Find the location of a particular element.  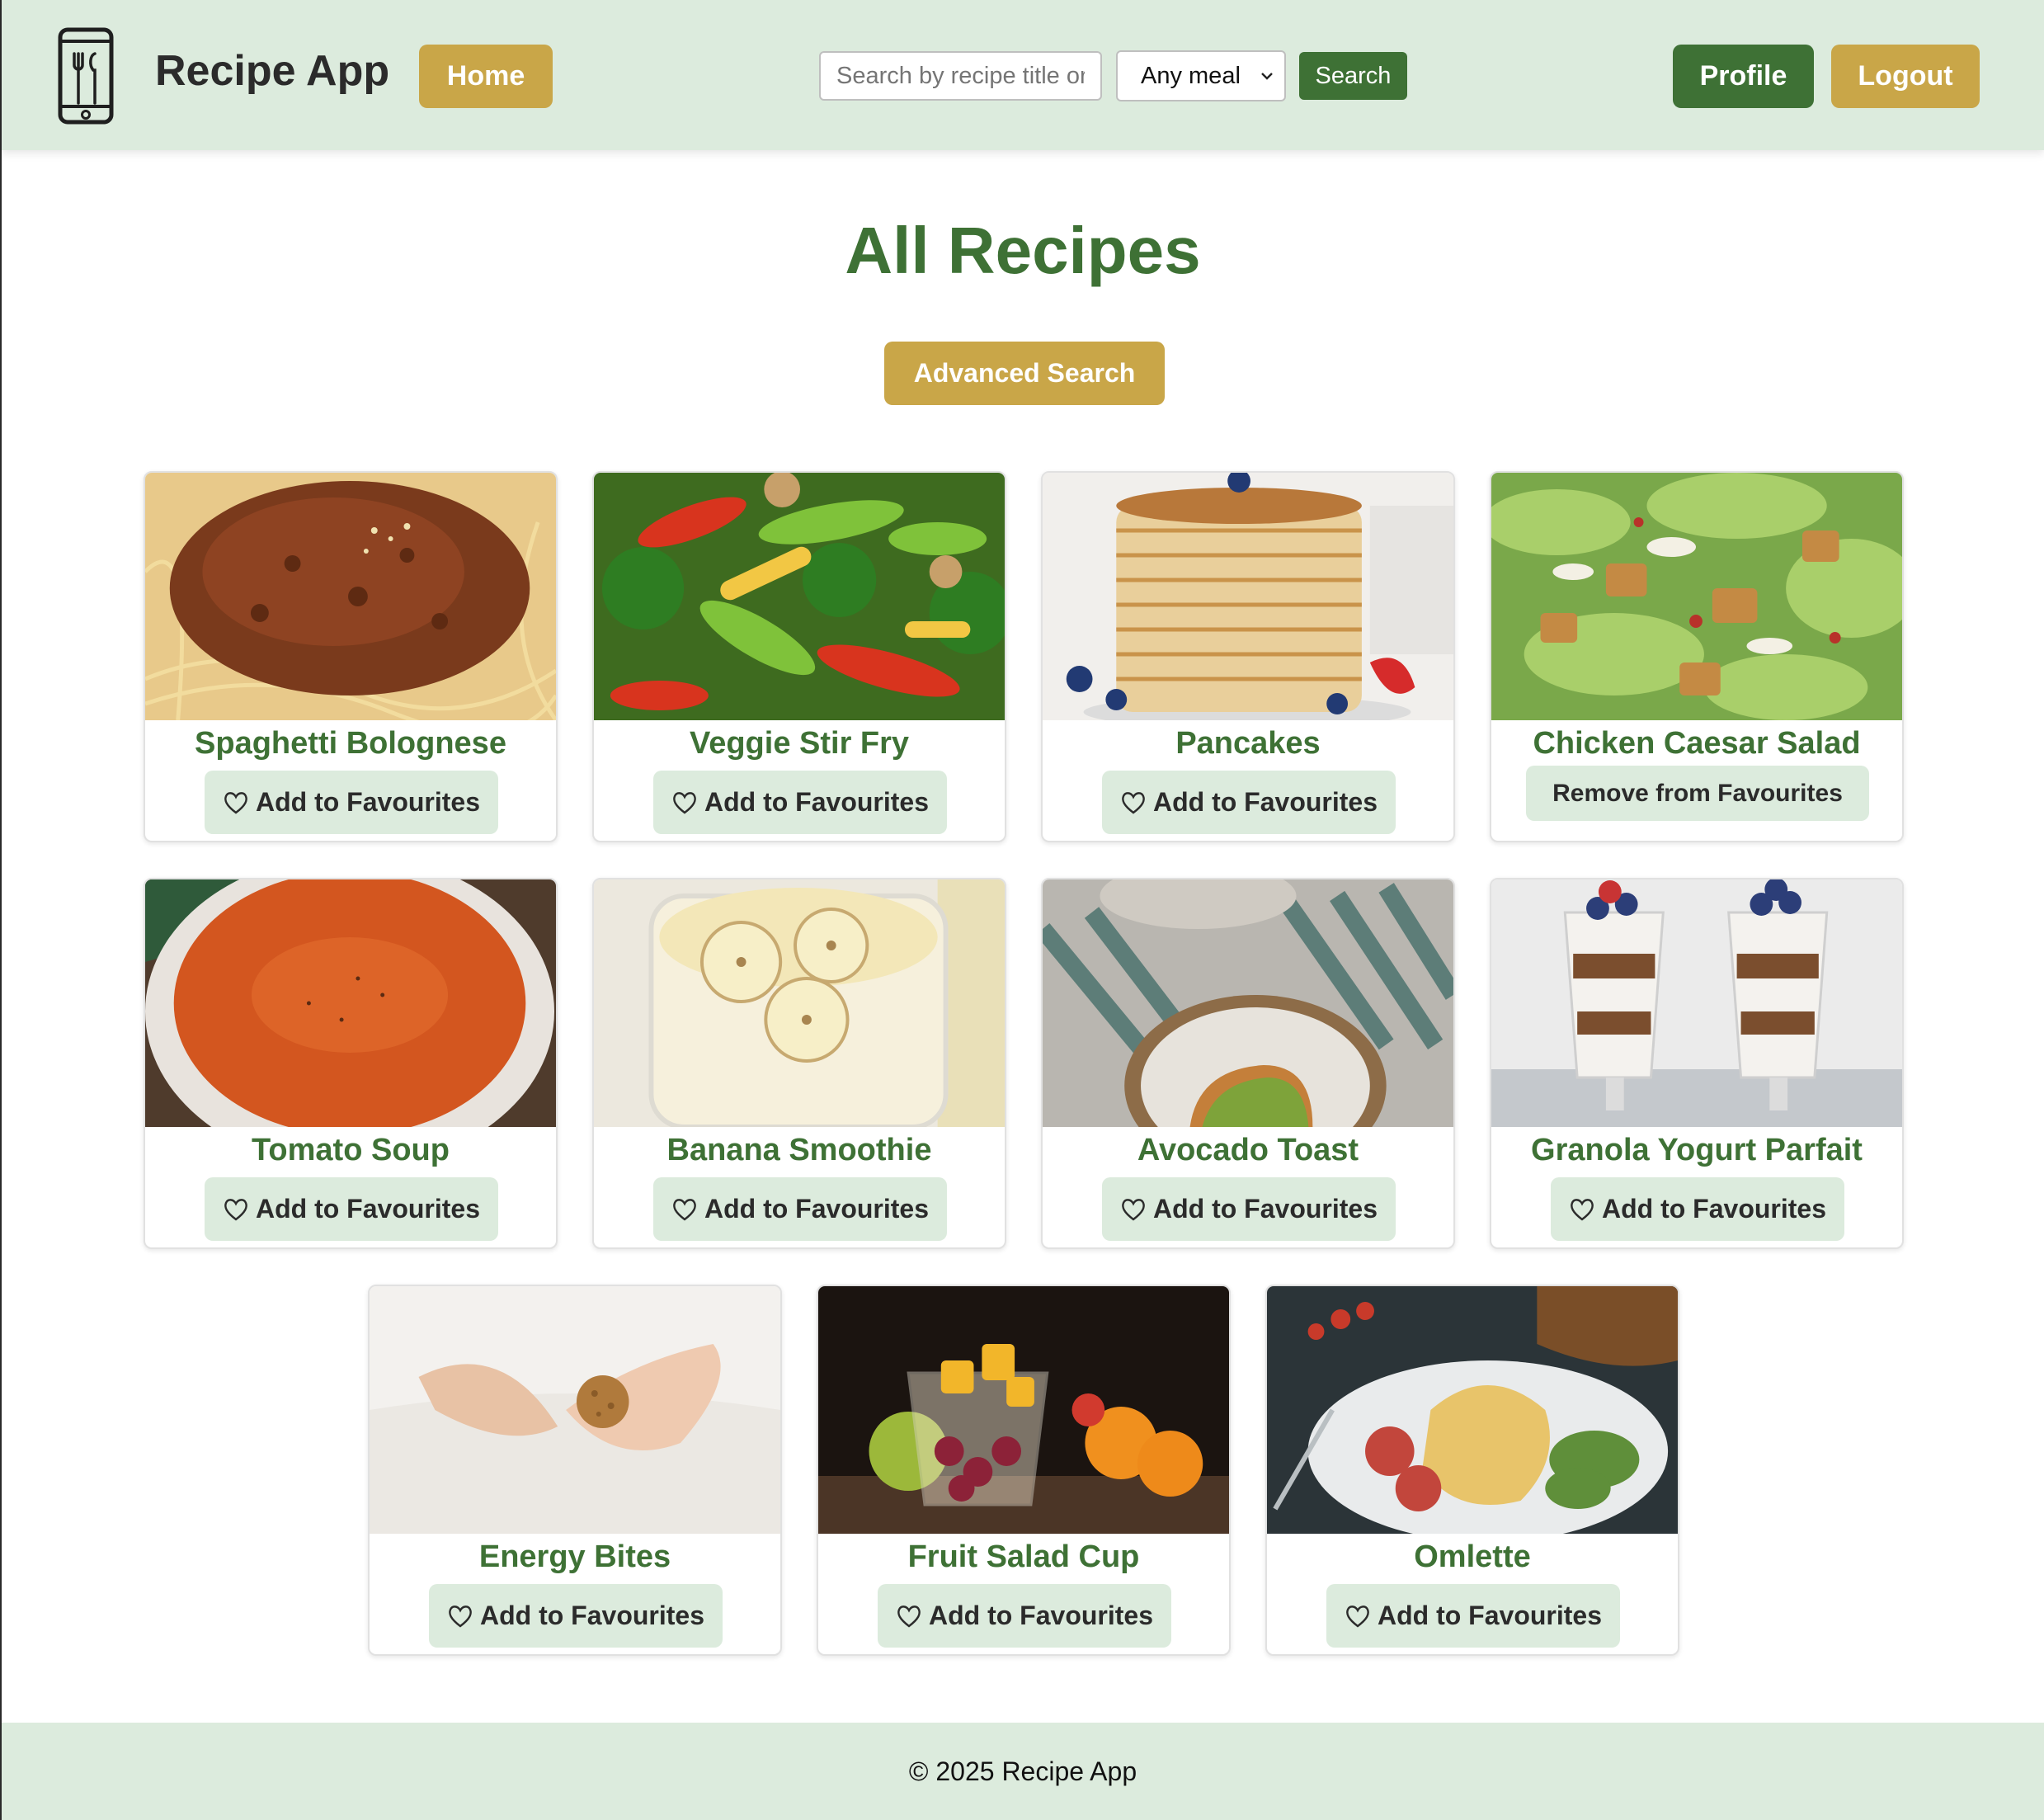

search-button: Search is located at coordinates (1353, 76).